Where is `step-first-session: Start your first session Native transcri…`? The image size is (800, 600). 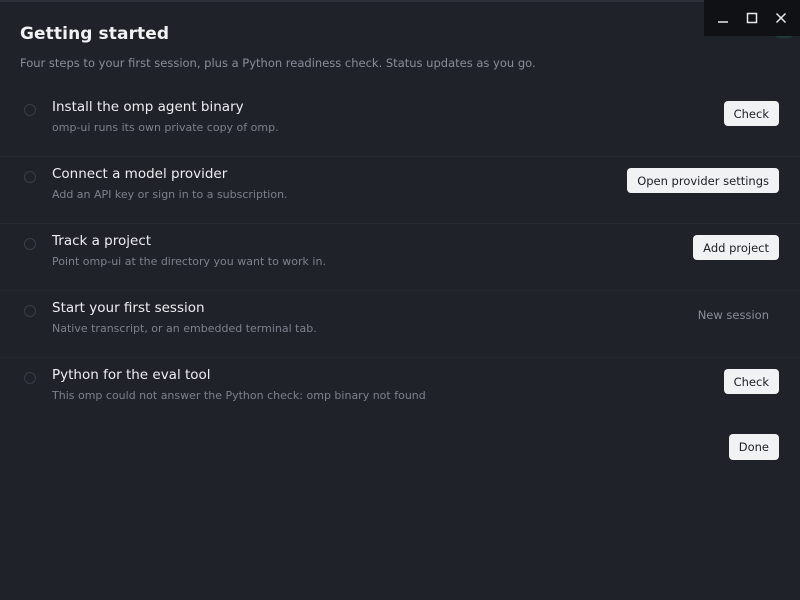 step-first-session: Start your first session Native transcri… is located at coordinates (400, 324).